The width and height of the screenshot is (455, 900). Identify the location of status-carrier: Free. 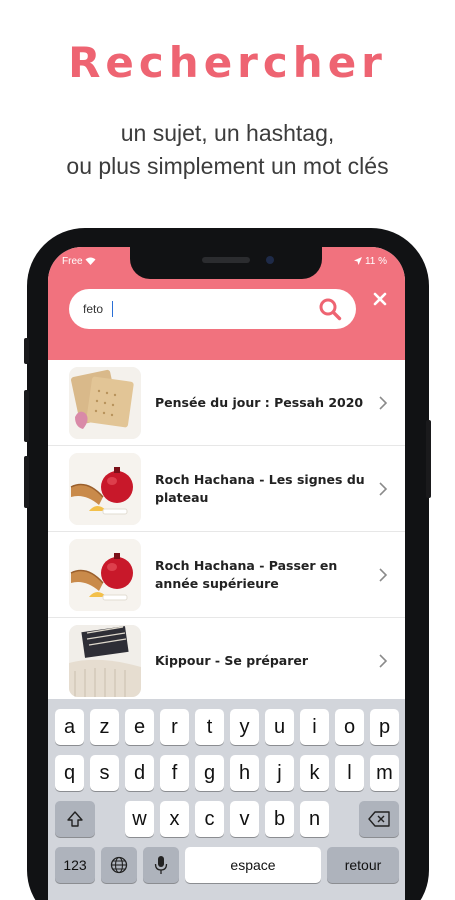
(79, 261).